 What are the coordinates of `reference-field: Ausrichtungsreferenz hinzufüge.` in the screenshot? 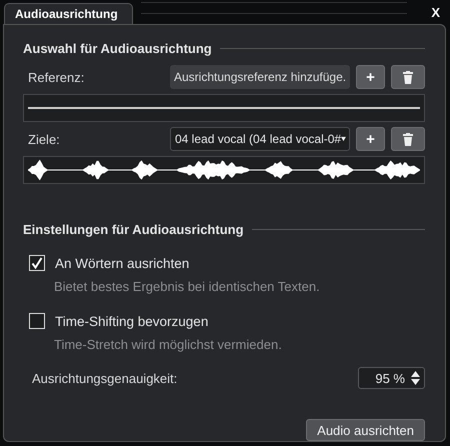 It's located at (260, 77).